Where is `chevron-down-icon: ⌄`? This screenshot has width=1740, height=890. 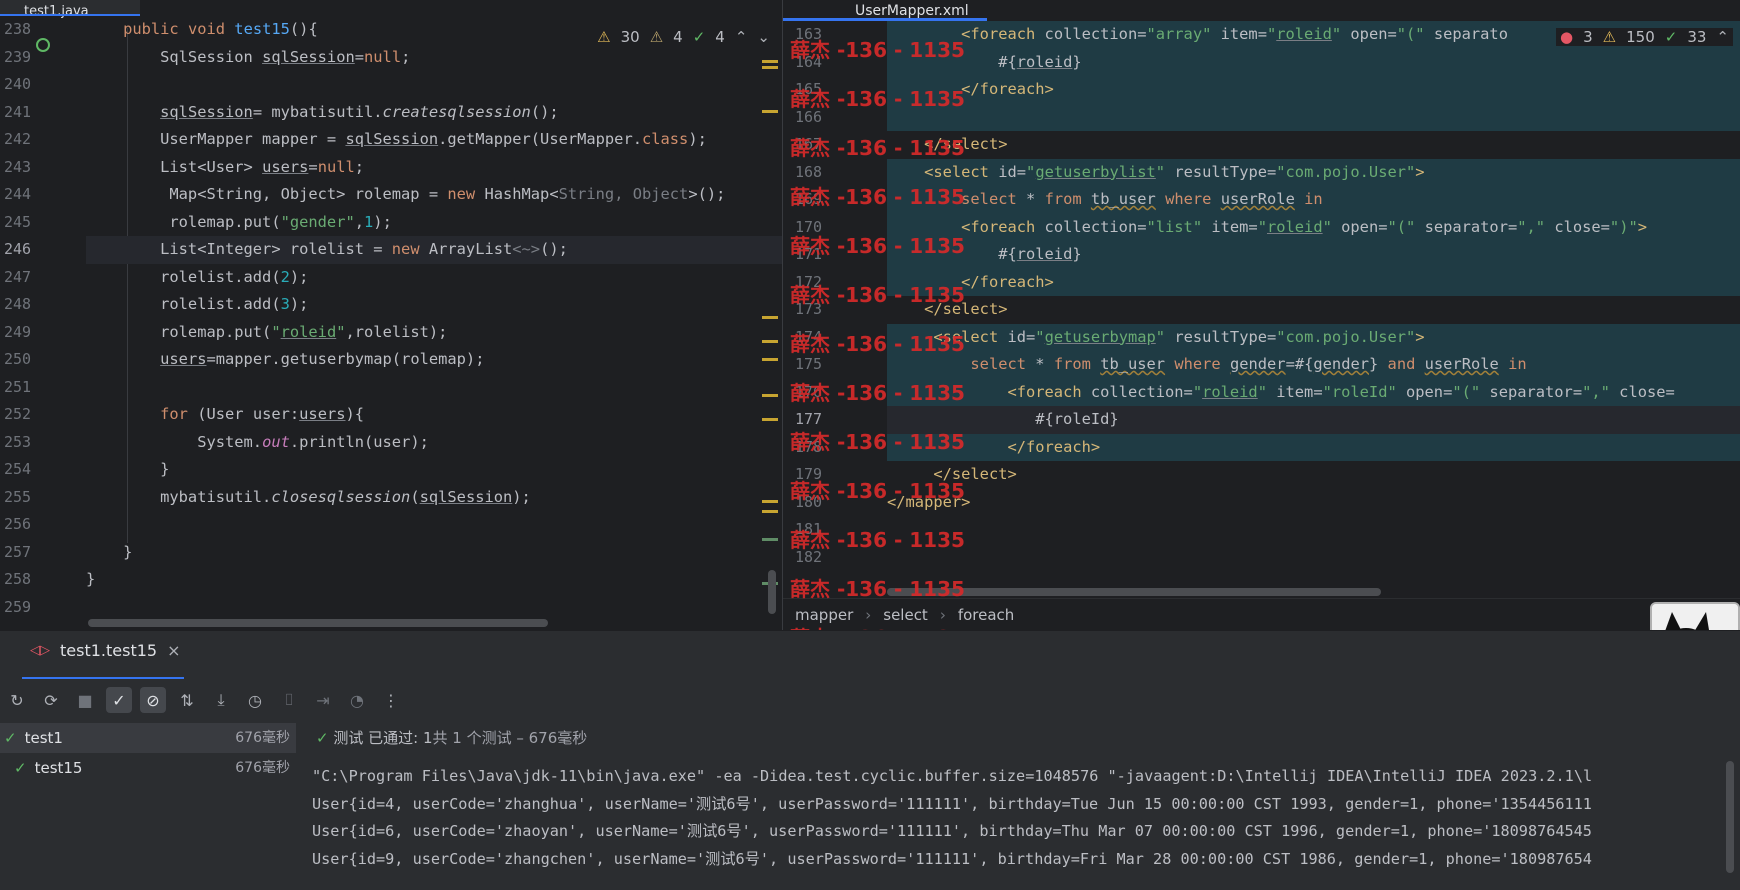
chevron-down-icon: ⌄ is located at coordinates (763, 37).